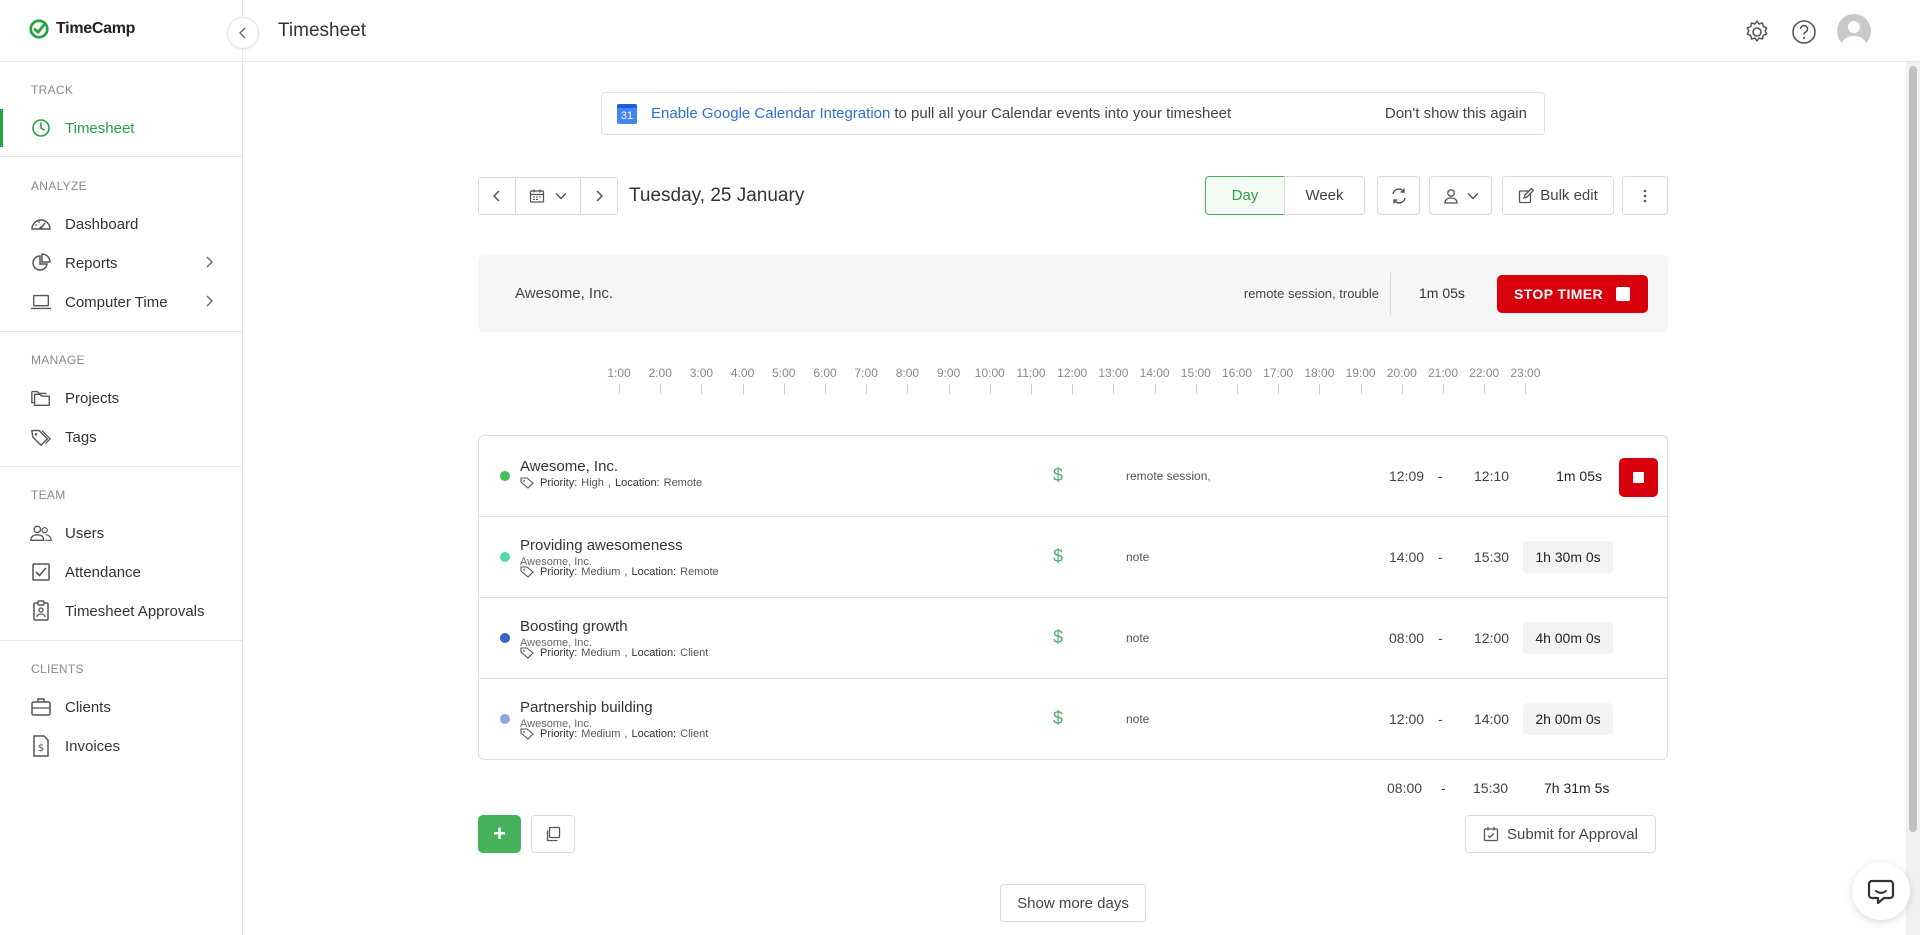 Image resolution: width=1920 pixels, height=935 pixels. What do you see at coordinates (1406, 719) in the screenshot?
I see `entry-start-time: 12:00` at bounding box center [1406, 719].